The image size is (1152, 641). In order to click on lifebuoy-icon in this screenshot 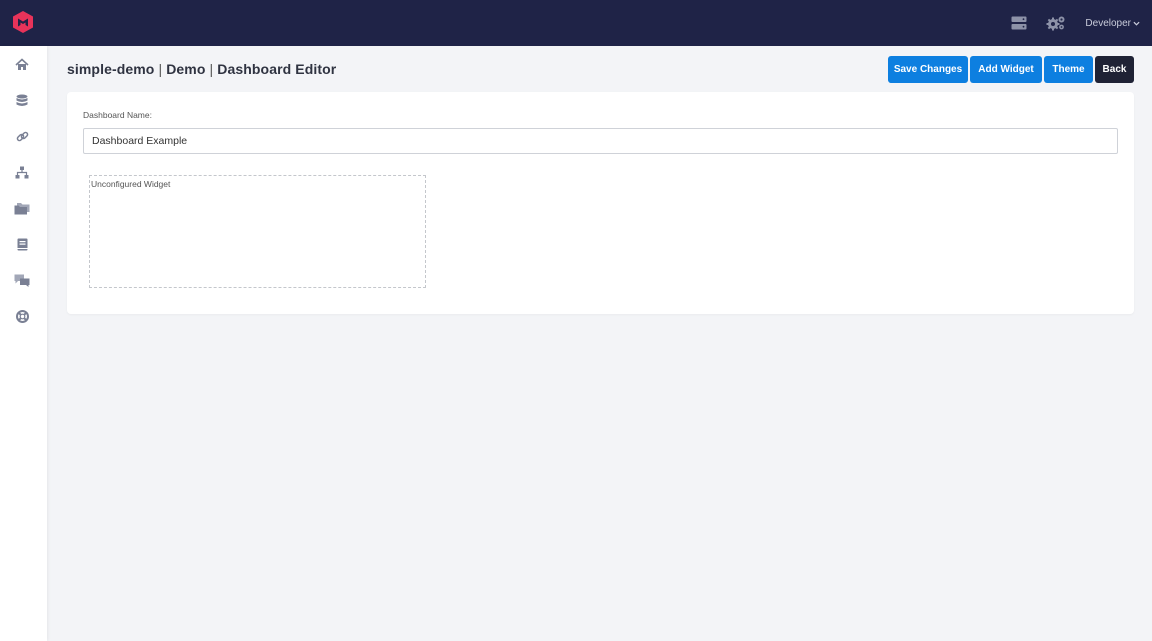, I will do `click(22, 316)`.